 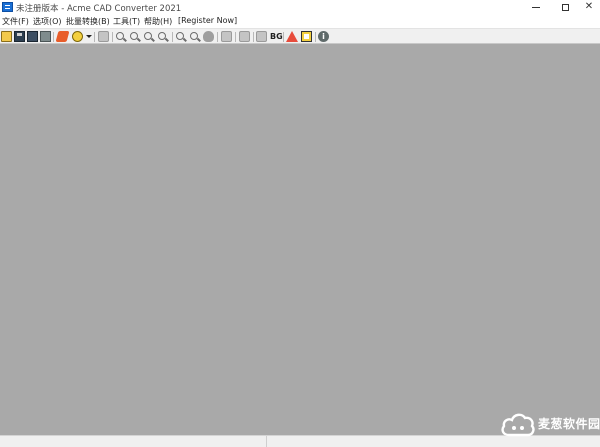 What do you see at coordinates (518, 425) in the screenshot?
I see `cloud-logo-icon` at bounding box center [518, 425].